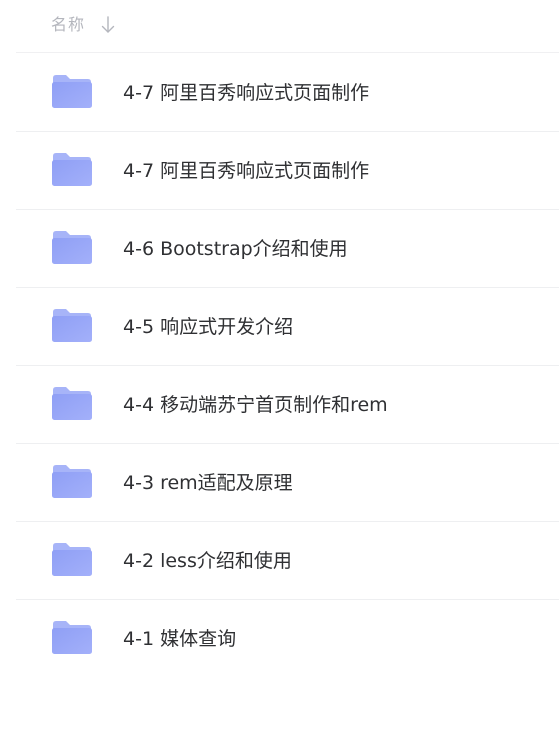 This screenshot has width=559, height=730. I want to click on folder-row: 4-4 移动端苏宁首页制作和rem, so click(287, 405).